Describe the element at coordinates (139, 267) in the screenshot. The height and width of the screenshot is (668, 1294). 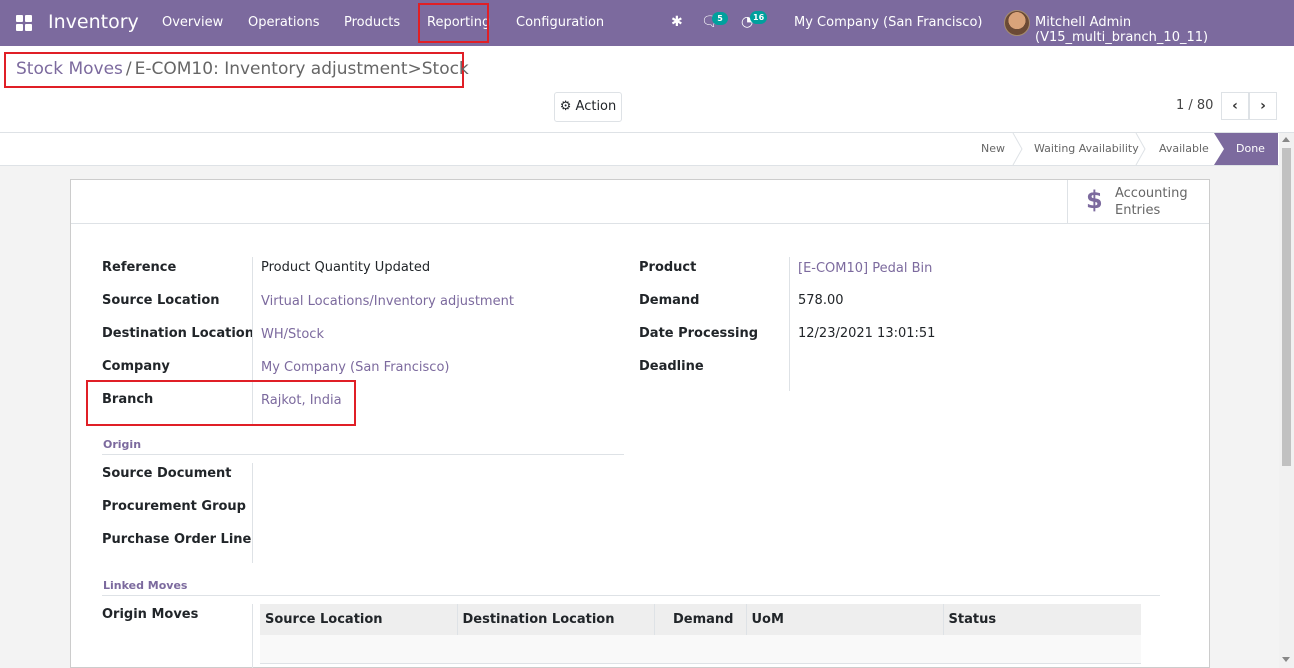
I see `label-reference: Reference` at that location.